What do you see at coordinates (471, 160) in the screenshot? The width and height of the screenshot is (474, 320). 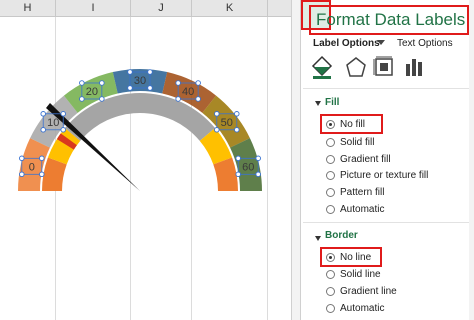 I see `pane-scrollbar` at bounding box center [471, 160].